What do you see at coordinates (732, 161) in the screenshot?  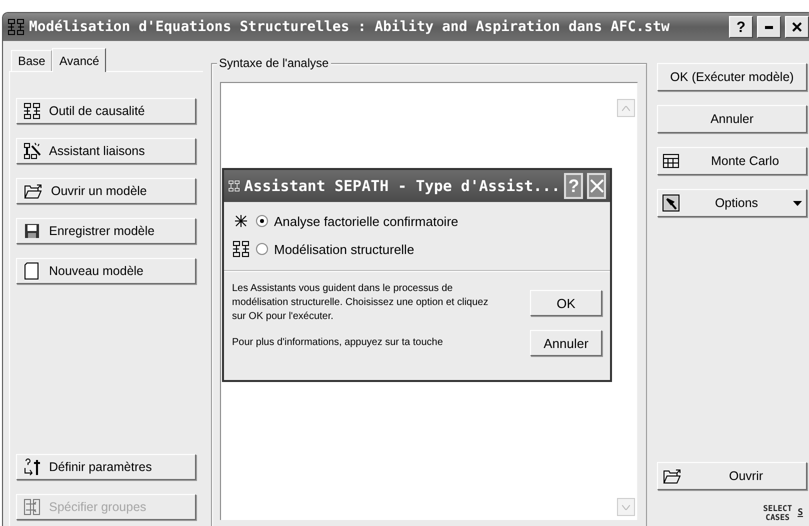 I see `action-button: Monte Carlo` at bounding box center [732, 161].